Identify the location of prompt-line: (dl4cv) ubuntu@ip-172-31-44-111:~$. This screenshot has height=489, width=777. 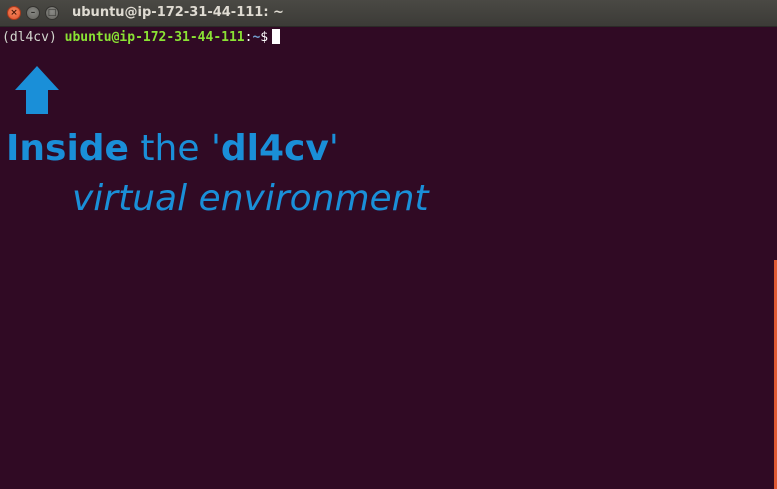
(141, 37).